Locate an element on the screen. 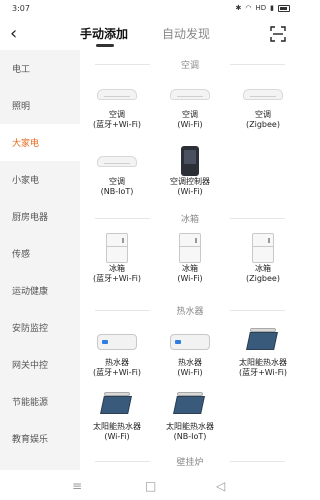 The width and height of the screenshot is (320, 500). home-icon: □ is located at coordinates (150, 486).